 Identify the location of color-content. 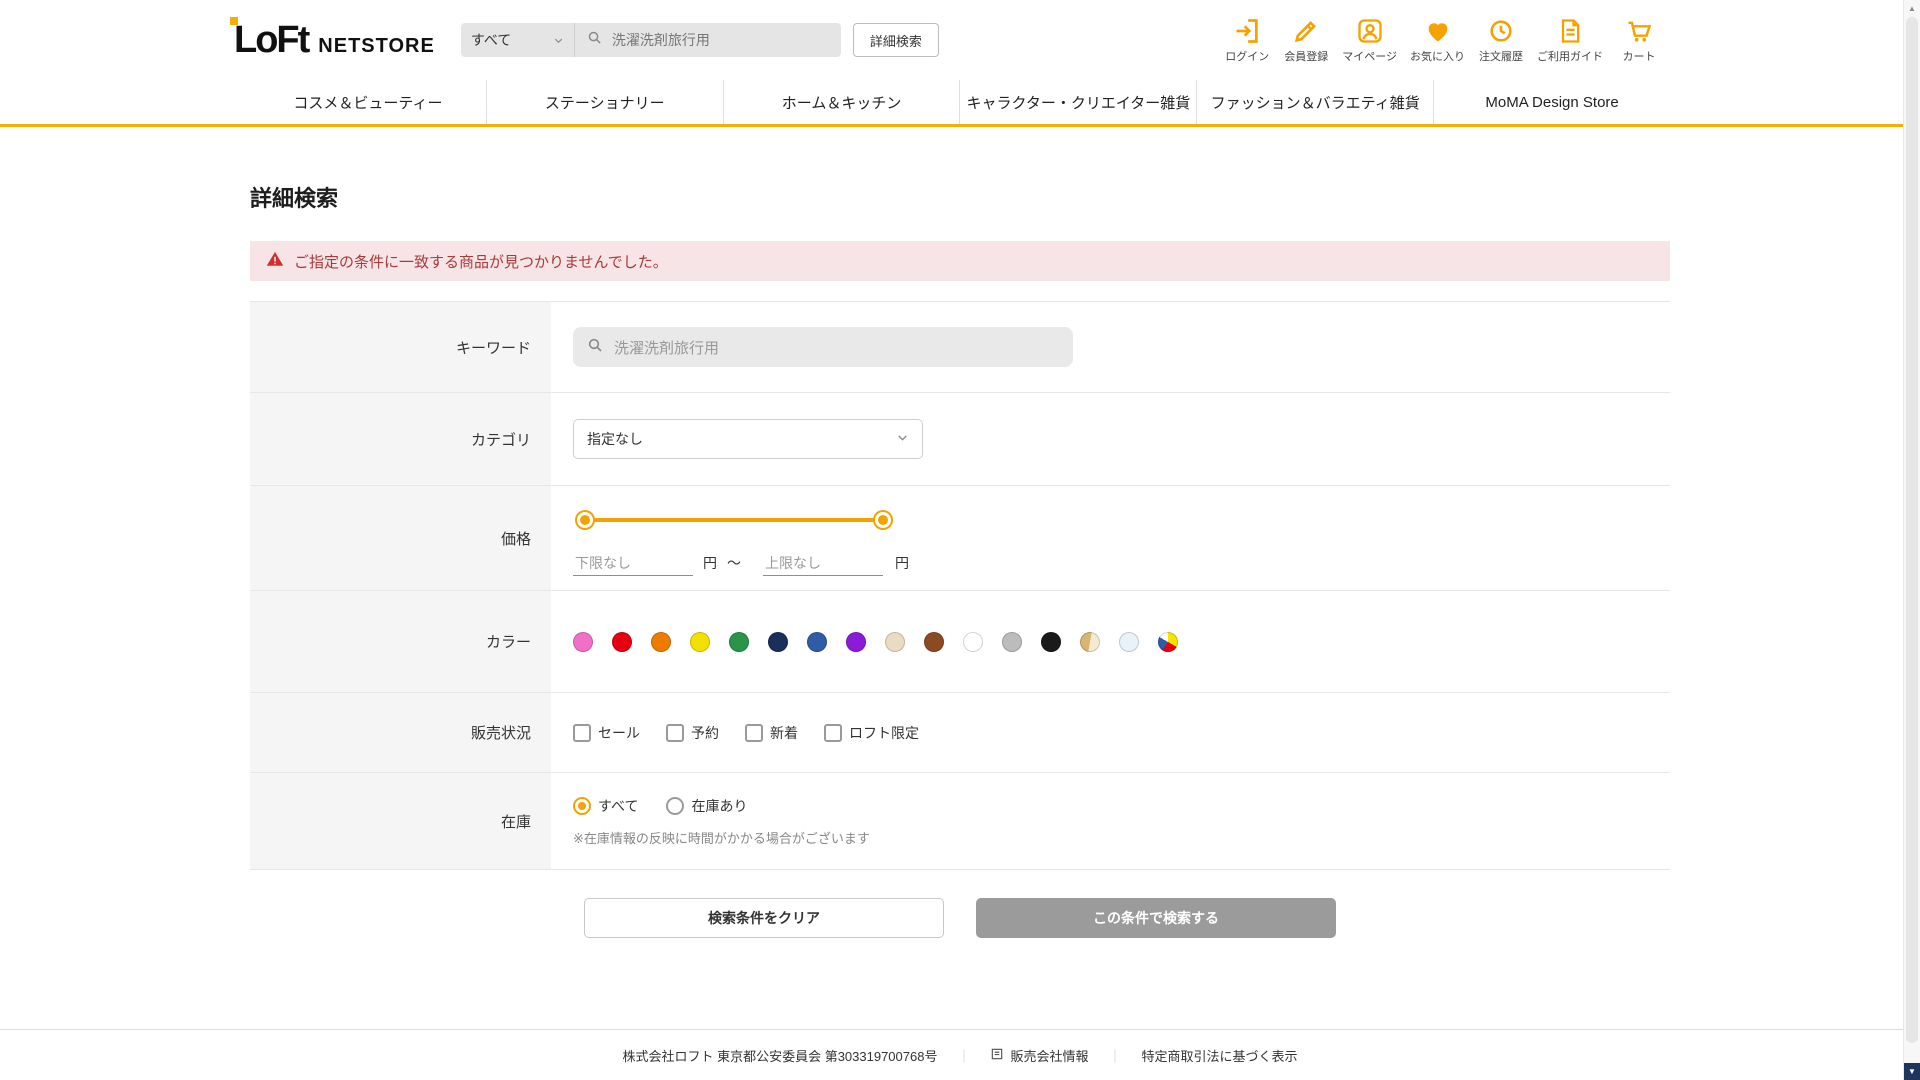
(1110, 641).